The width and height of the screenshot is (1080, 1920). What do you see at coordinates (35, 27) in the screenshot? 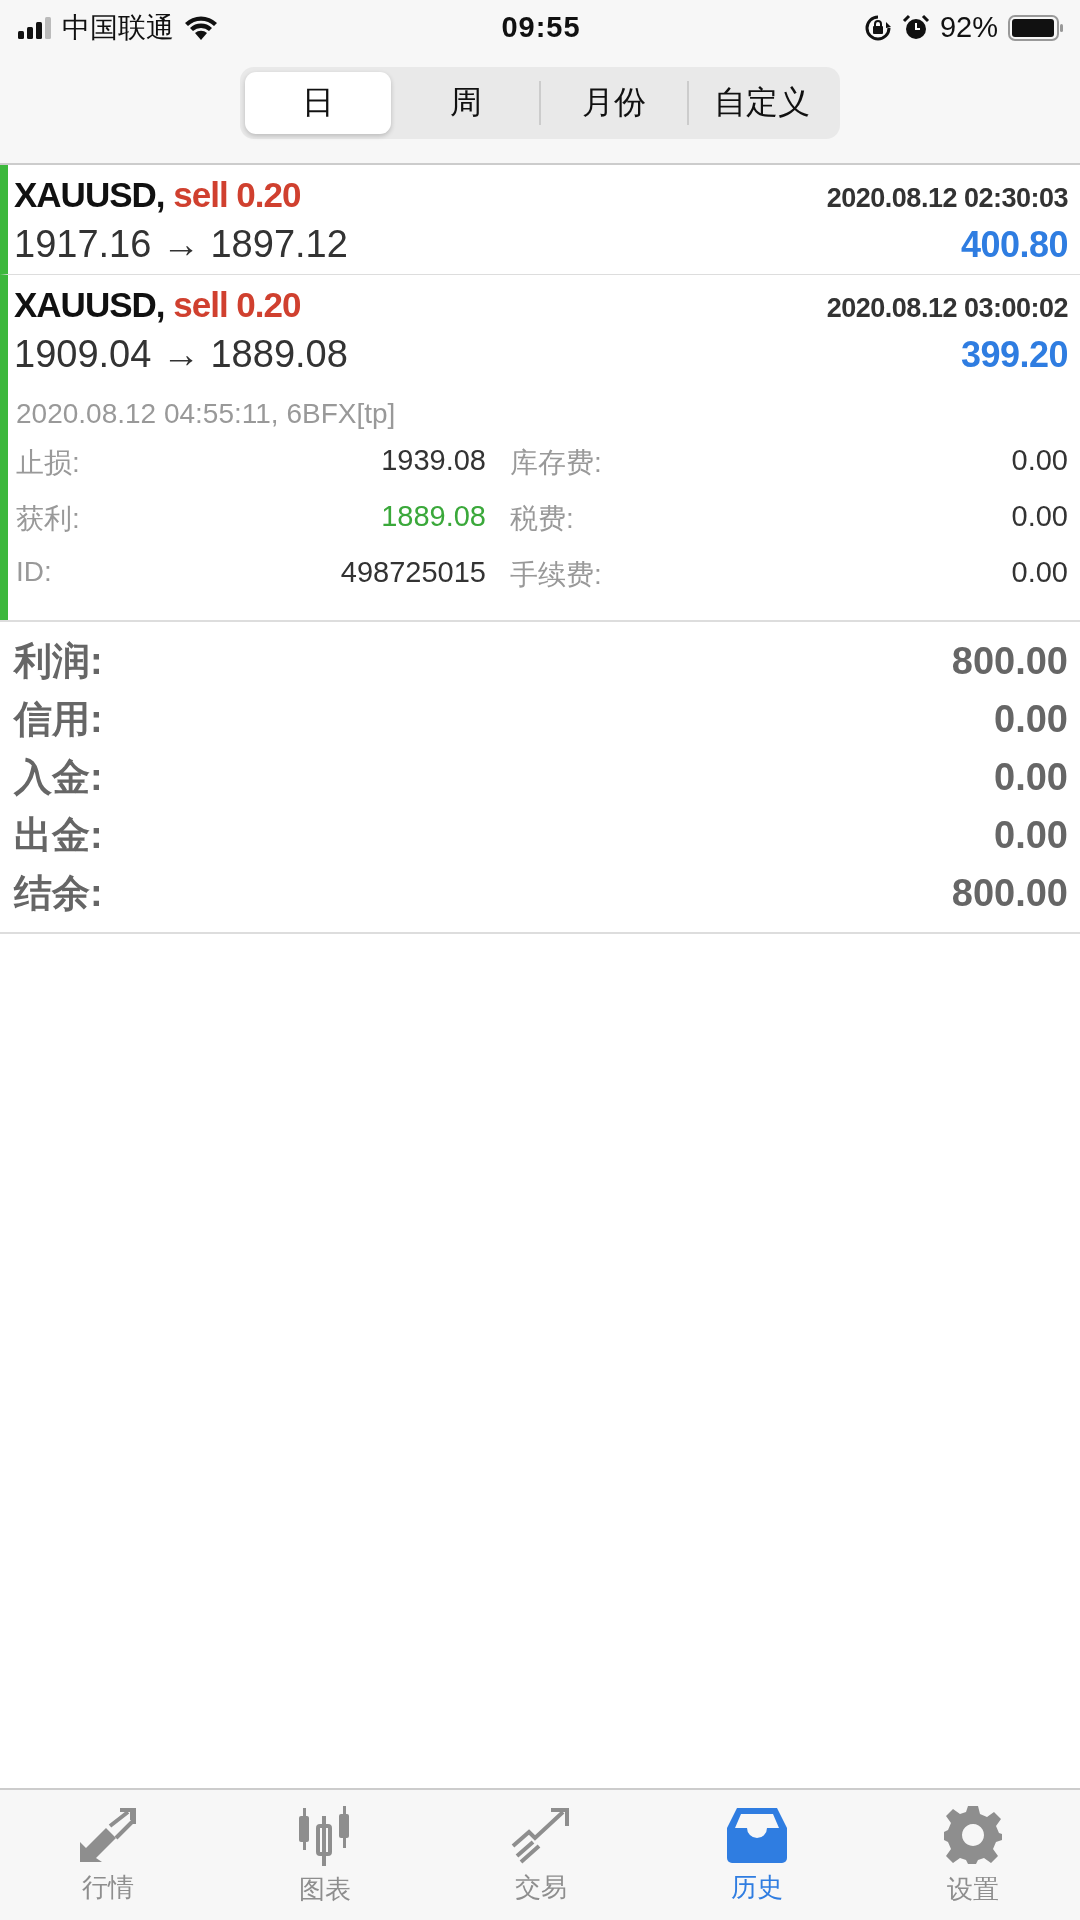
I see `signal-icon` at bounding box center [35, 27].